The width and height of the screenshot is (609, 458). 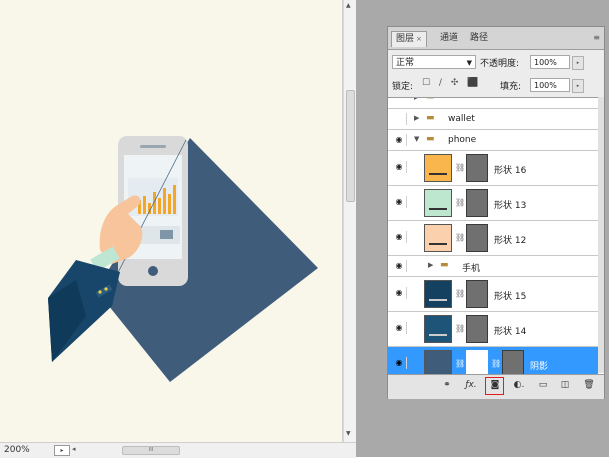 I want to click on new-layer-icon: ◫, so click(x=565, y=385).